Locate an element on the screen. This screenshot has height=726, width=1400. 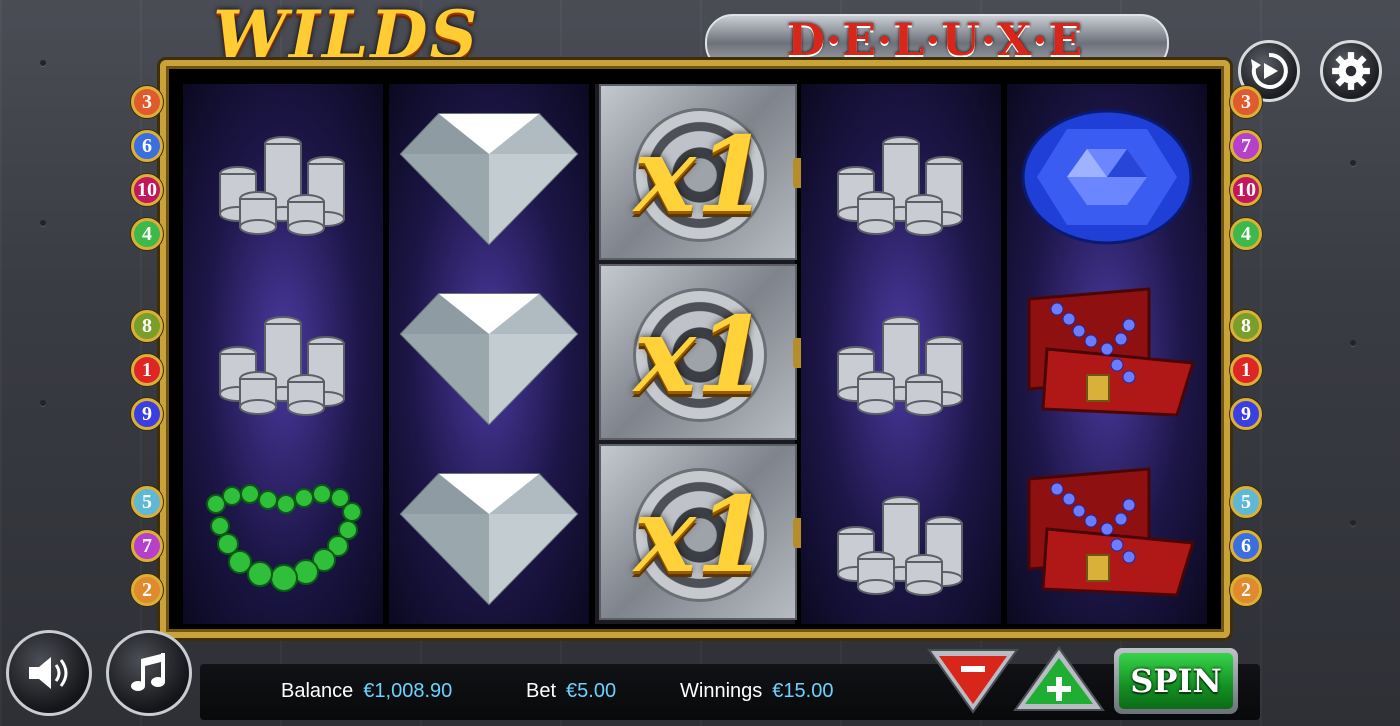
payline-badge-left: 7 is located at coordinates (147, 546).